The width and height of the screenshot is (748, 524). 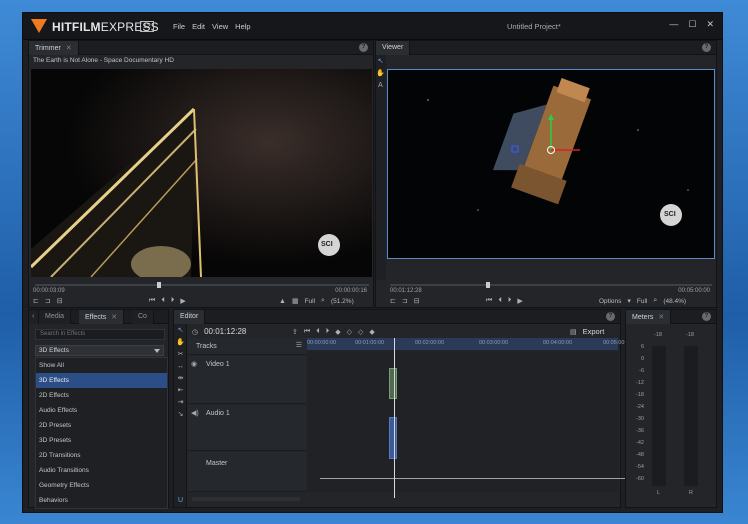 What do you see at coordinates (36, 301) in the screenshot?
I see `in-point-icon: ⊏` at bounding box center [36, 301].